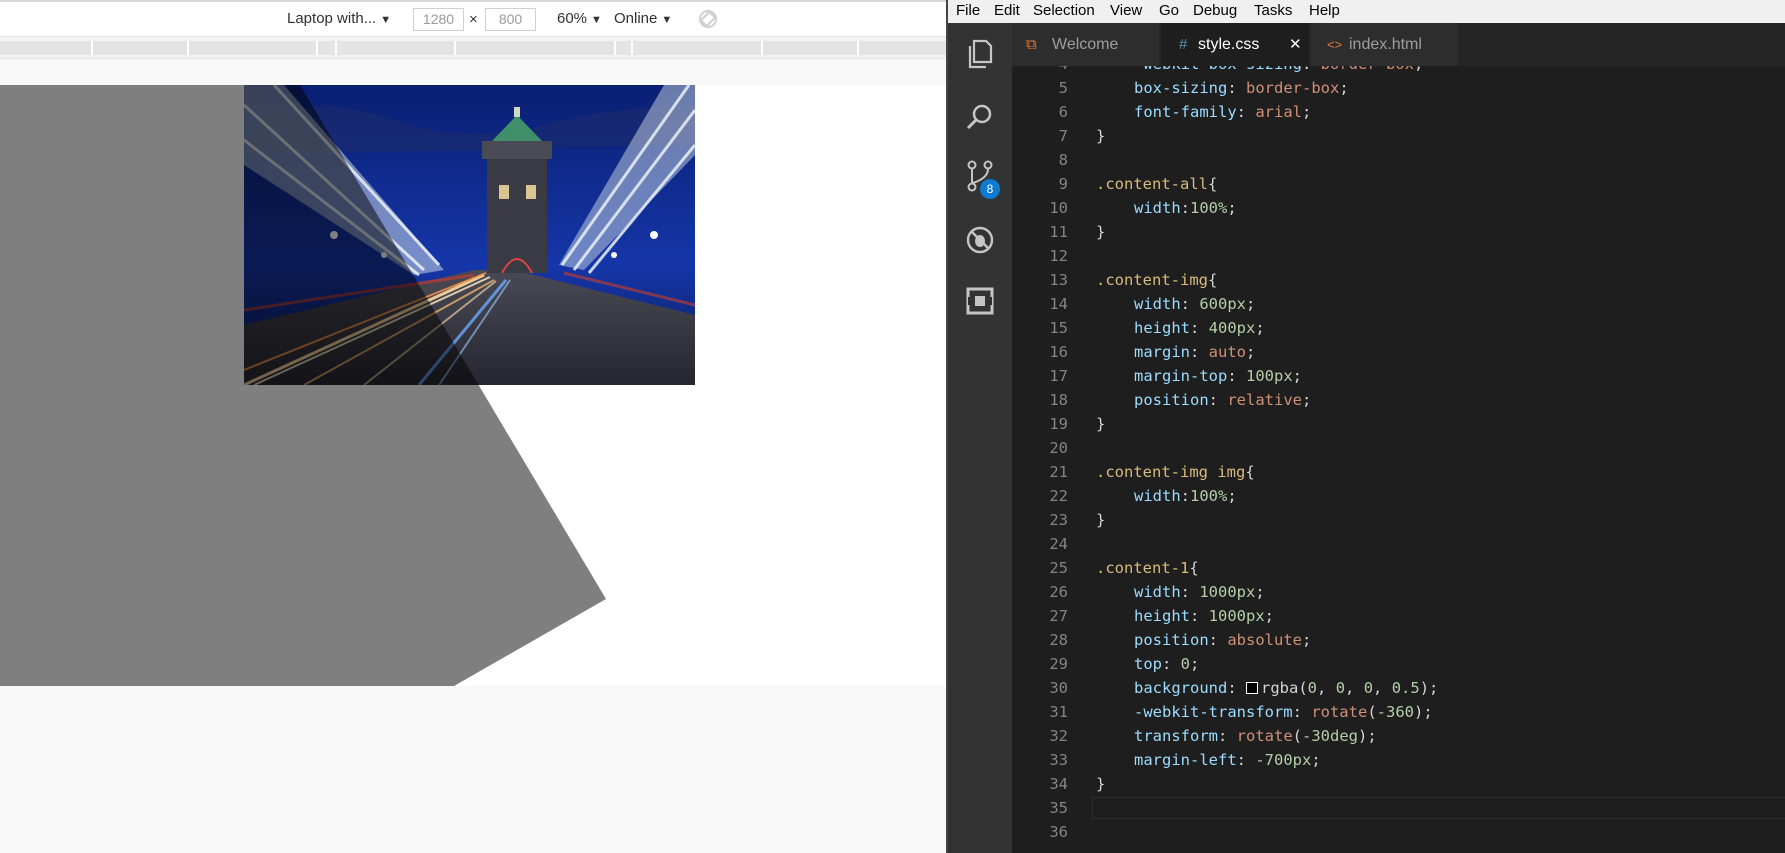 The width and height of the screenshot is (1785, 853). I want to click on code-text: .content-all{, so click(1156, 184).